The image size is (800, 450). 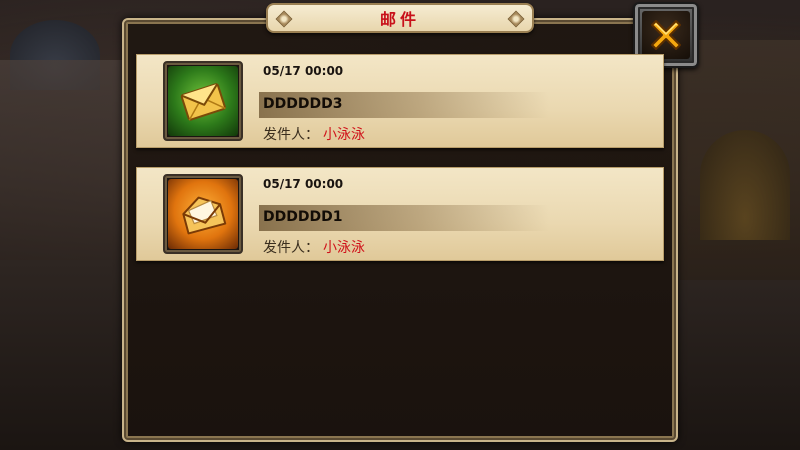 What do you see at coordinates (400, 101) in the screenshot?
I see `mail-item: 05/17 00:00 DDDDDD3 发件人： 小泳泳` at bounding box center [400, 101].